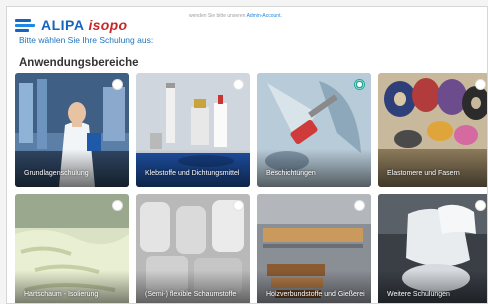  What do you see at coordinates (291, 173) in the screenshot?
I see `tile-label: Beschichtungen` at bounding box center [291, 173].